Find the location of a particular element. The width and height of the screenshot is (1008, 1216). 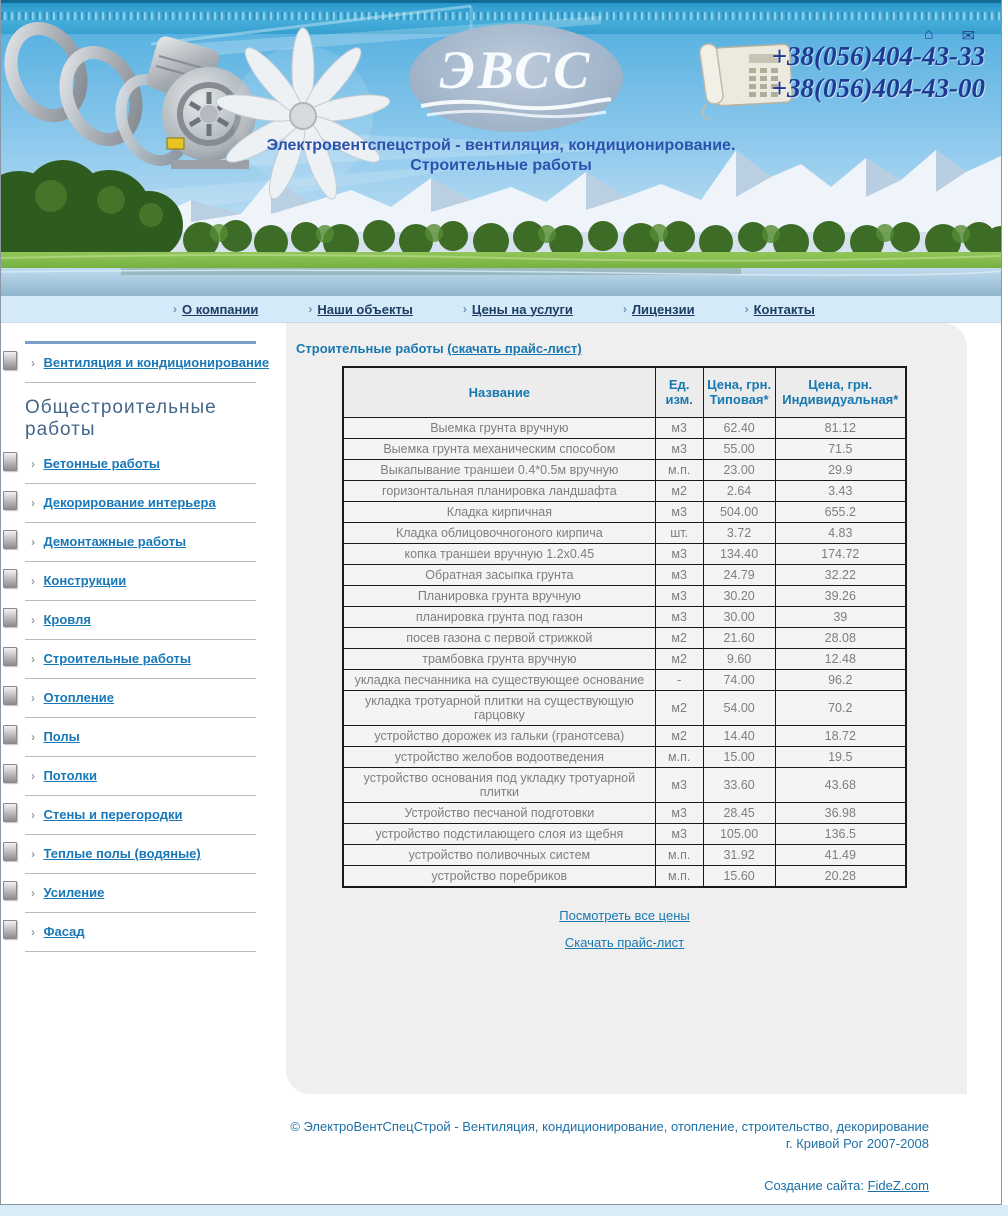

cell-name: трамбовка грунта вручную is located at coordinates (499, 658).